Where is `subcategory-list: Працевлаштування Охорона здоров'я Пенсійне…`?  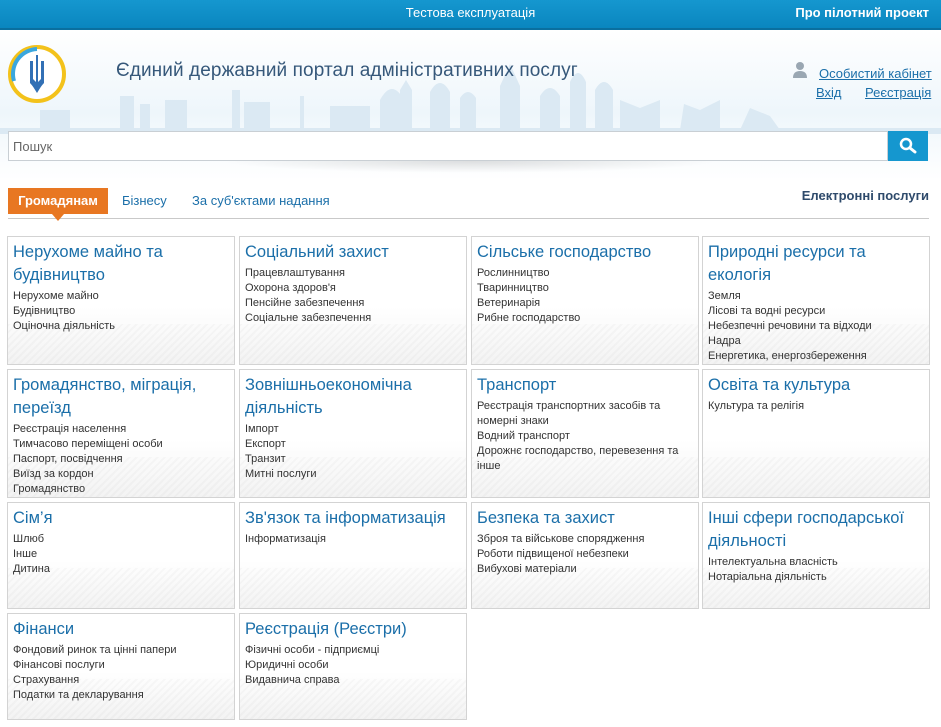
subcategory-list: Працевлаштування Охорона здоров'я Пенсійне… is located at coordinates (353, 296).